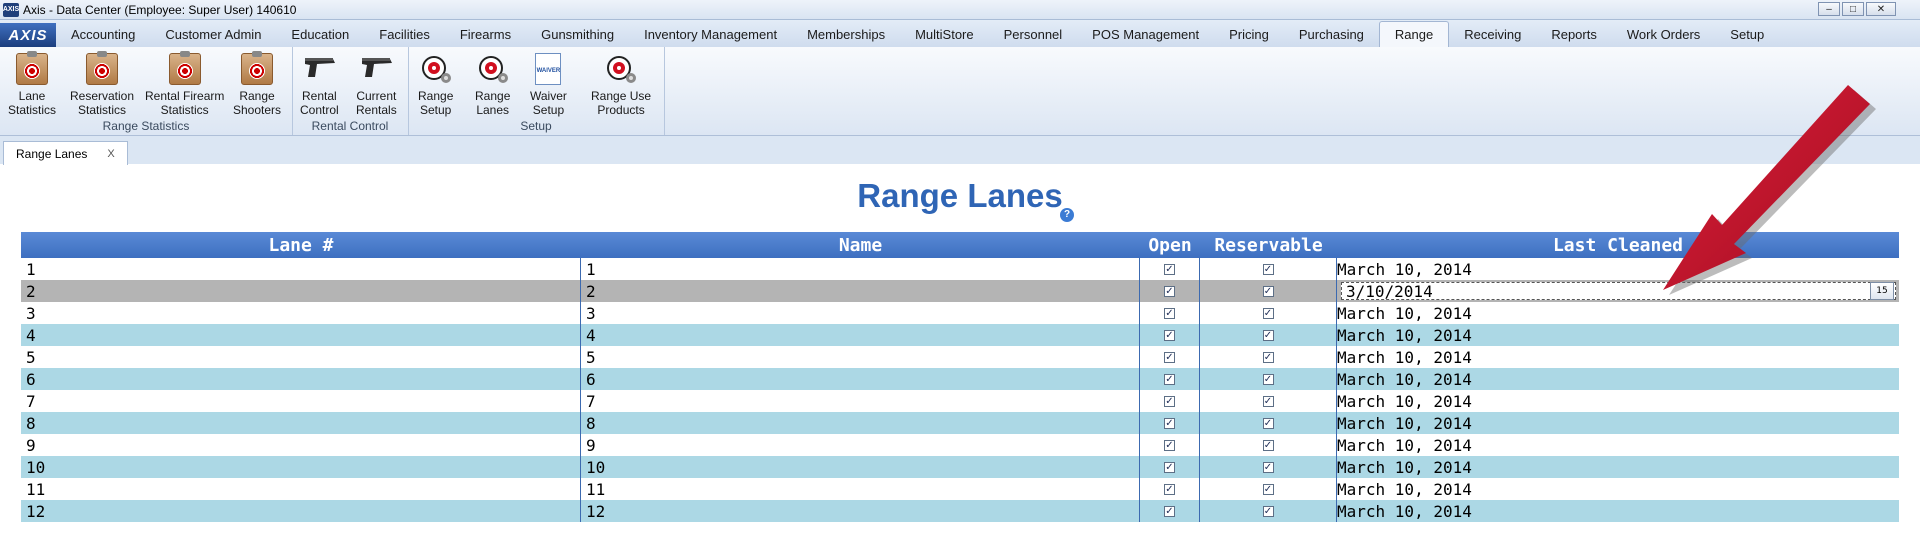  Describe the element at coordinates (1145, 34) in the screenshot. I see `menu-tab-pos-management: POS Management` at that location.